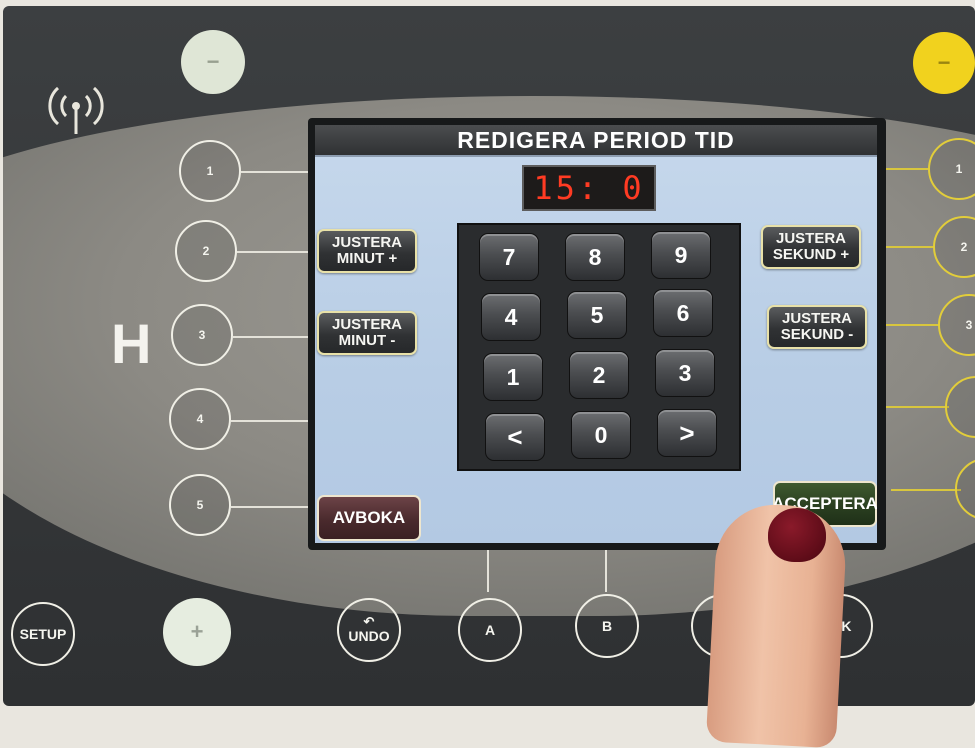 The width and height of the screenshot is (975, 748). I want to click on undo-icon: ↶, so click(369, 621).